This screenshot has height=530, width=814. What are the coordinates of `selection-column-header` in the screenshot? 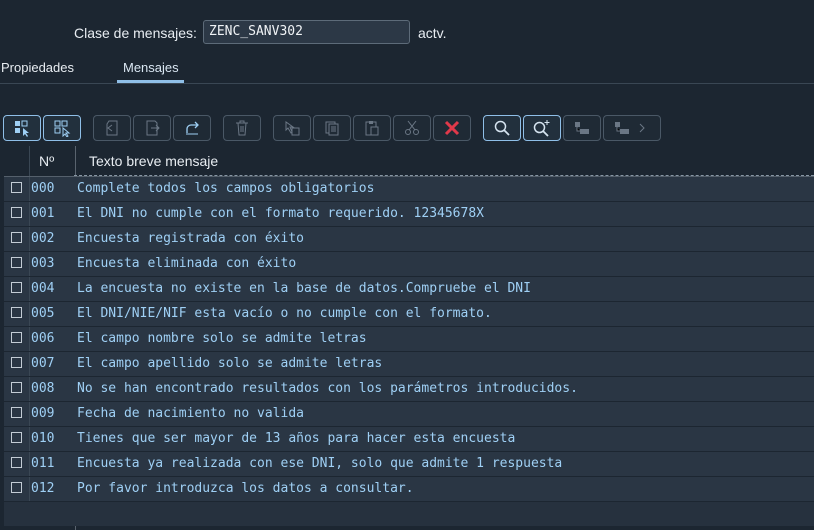 It's located at (17, 161).